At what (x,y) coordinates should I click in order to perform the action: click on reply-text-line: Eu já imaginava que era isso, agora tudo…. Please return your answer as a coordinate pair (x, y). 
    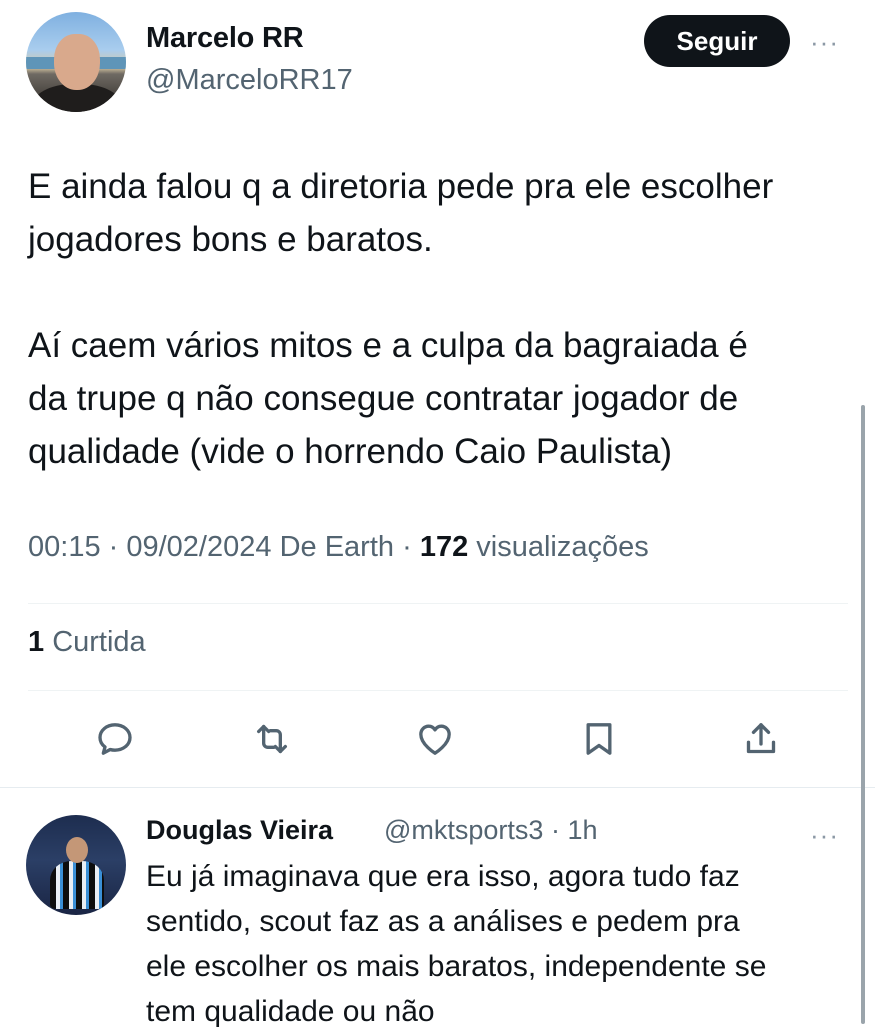
    Looking at the image, I should click on (443, 876).